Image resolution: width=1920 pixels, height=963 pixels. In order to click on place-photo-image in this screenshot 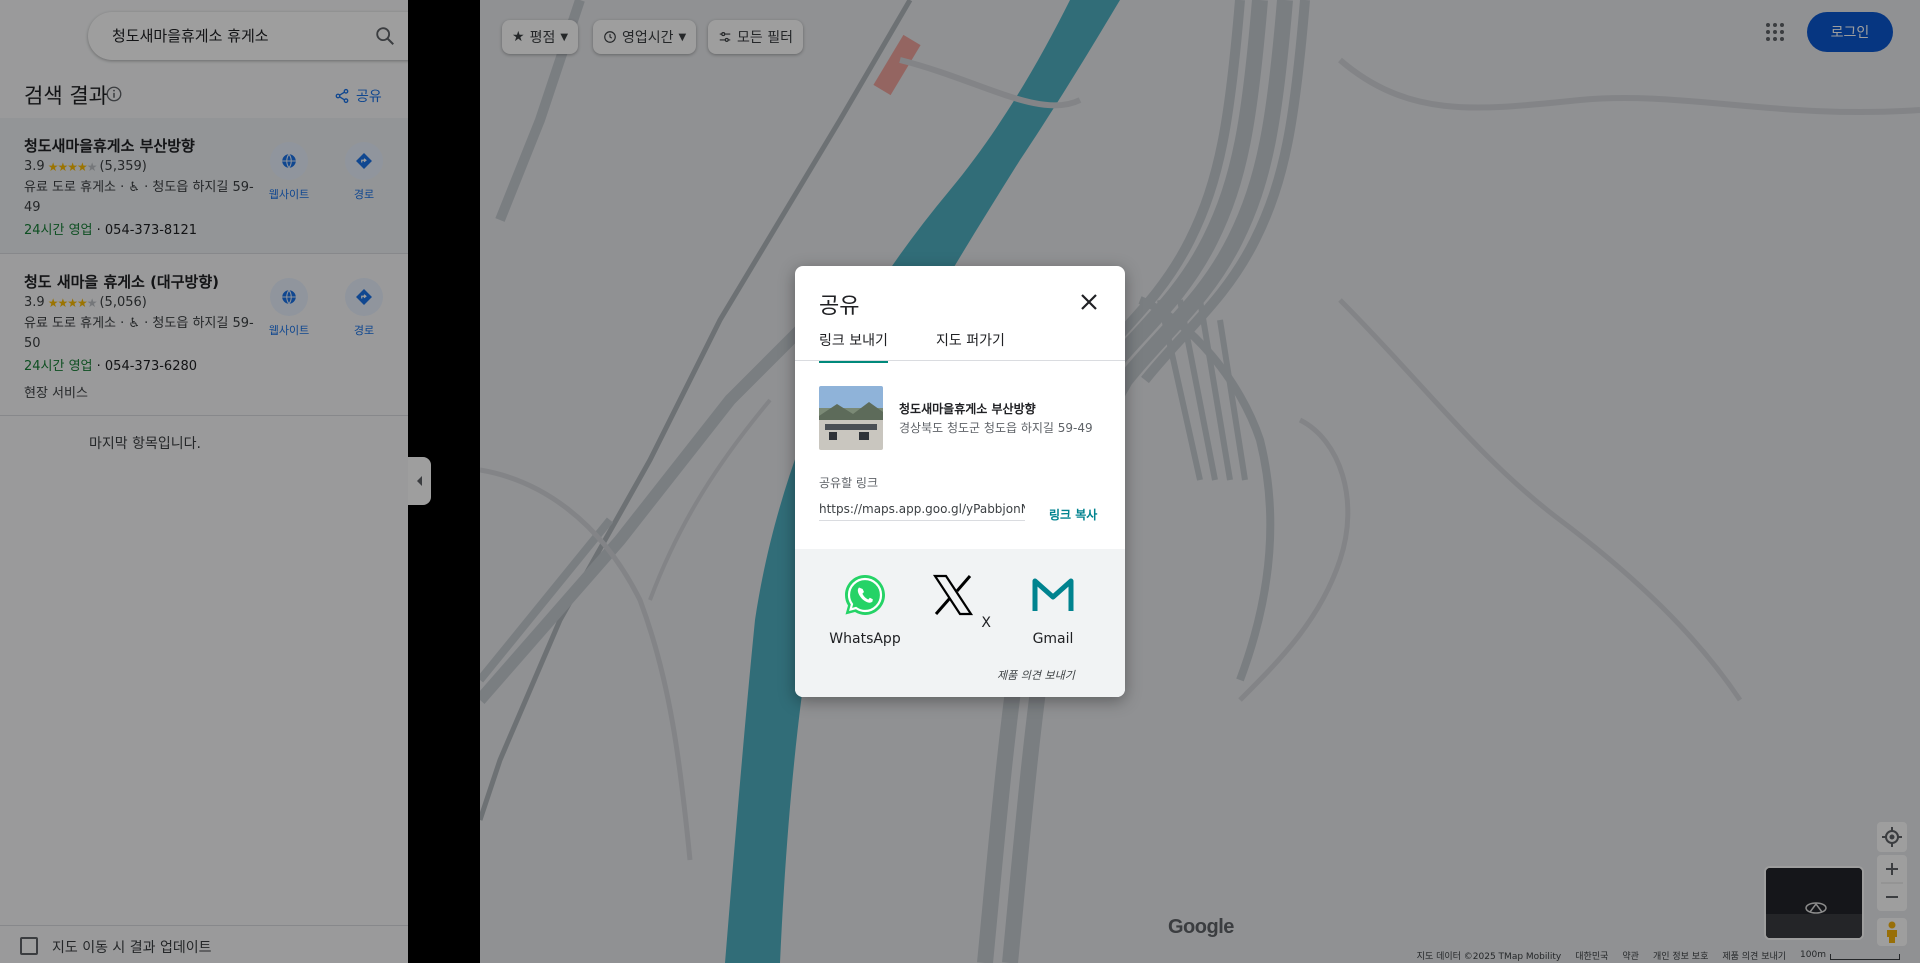, I will do `click(851, 418)`.